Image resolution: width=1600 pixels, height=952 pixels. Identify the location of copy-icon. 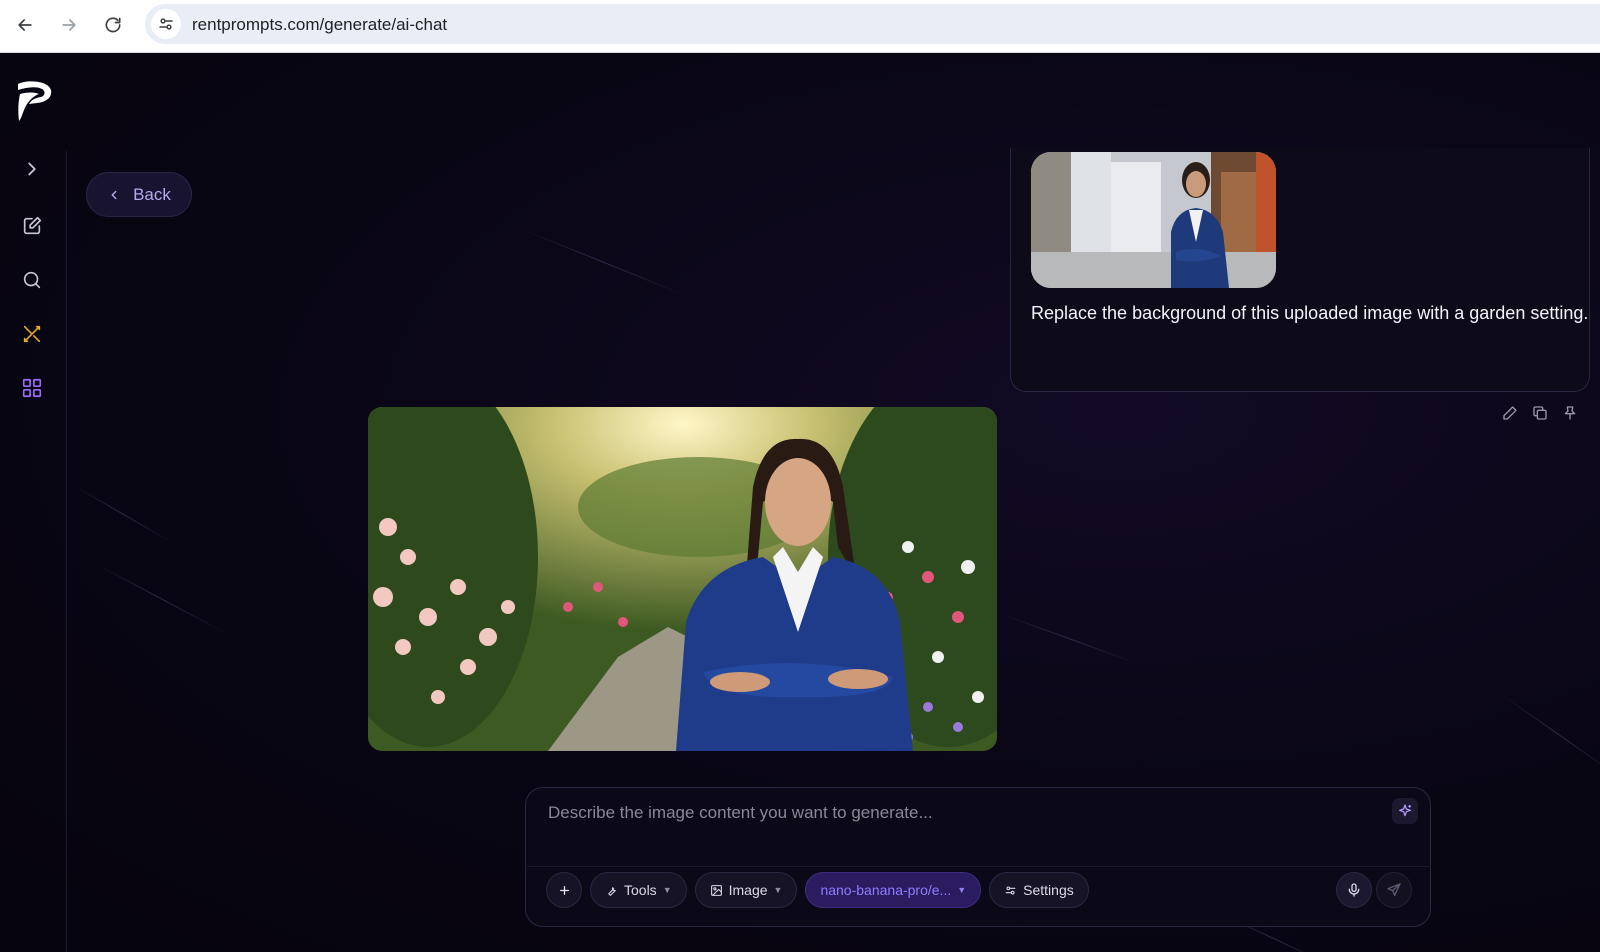
(1540, 413).